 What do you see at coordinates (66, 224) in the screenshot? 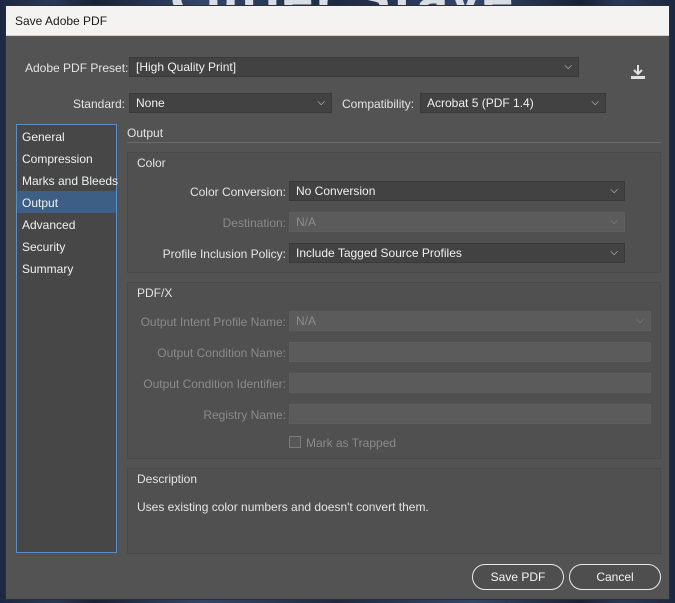
I see `sidebar-item-advanced: Advanced` at bounding box center [66, 224].